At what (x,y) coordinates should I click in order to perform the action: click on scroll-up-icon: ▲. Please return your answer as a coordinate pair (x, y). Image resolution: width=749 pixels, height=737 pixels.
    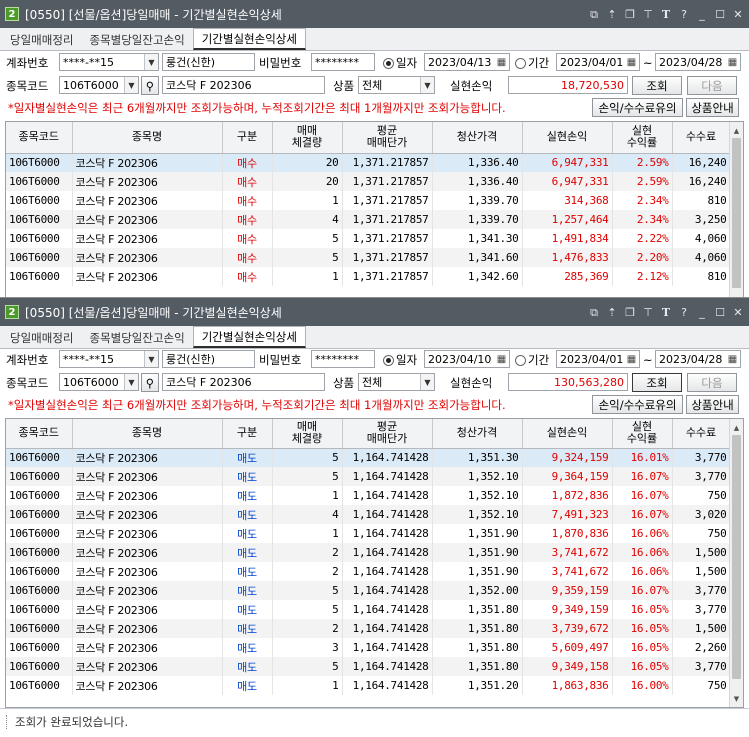
    Looking at the image, I should click on (736, 130).